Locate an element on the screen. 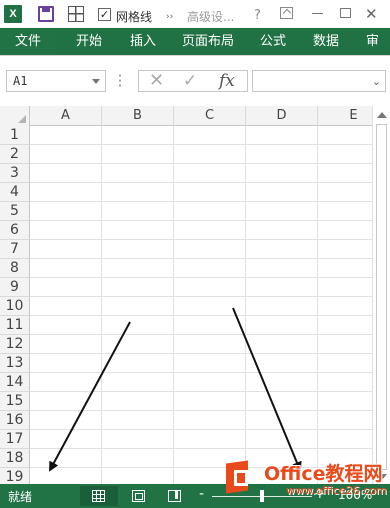  scroll-up-icon is located at coordinates (382, 115).